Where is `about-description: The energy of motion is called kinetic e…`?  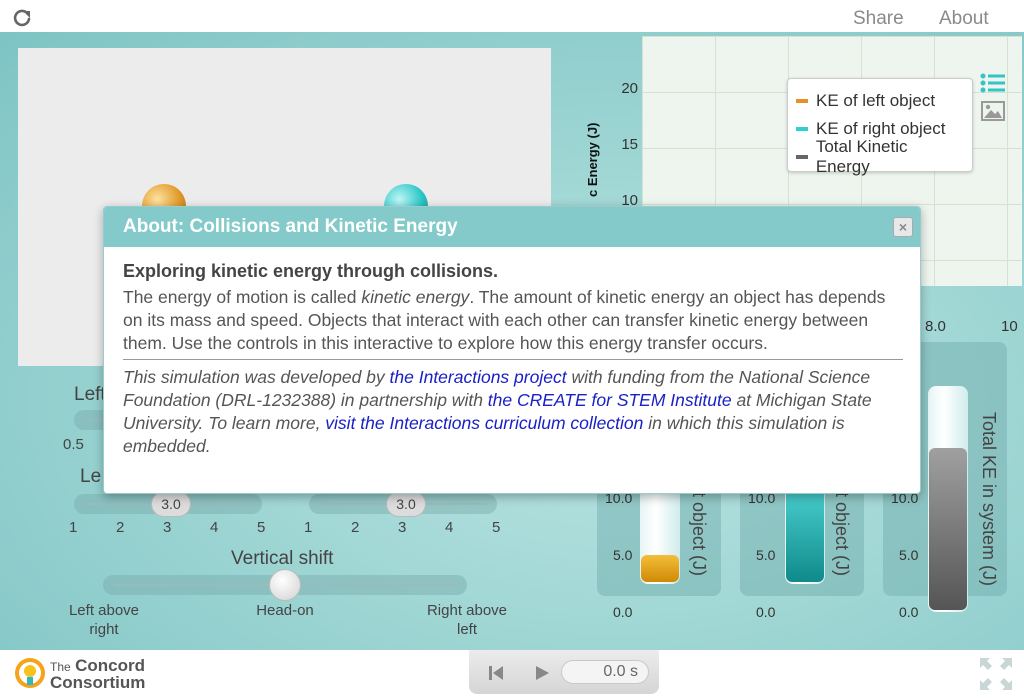 about-description: The energy of motion is called kinetic e… is located at coordinates (504, 320).